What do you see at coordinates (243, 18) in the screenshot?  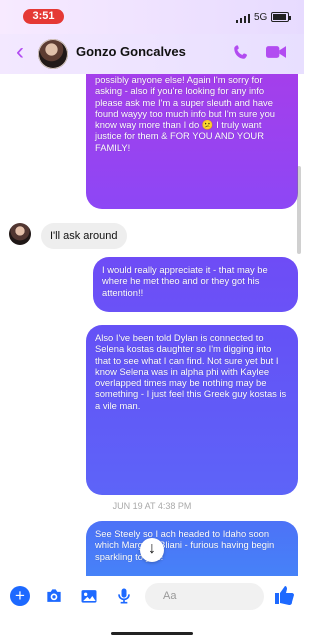 I see `signal-icon` at bounding box center [243, 18].